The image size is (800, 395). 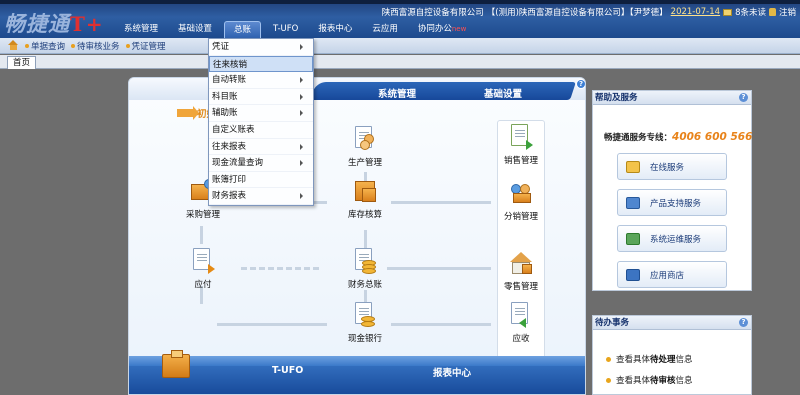 What do you see at coordinates (261, 130) in the screenshot?
I see `menu-item-custom-reports: 自定义账表` at bounding box center [261, 130].